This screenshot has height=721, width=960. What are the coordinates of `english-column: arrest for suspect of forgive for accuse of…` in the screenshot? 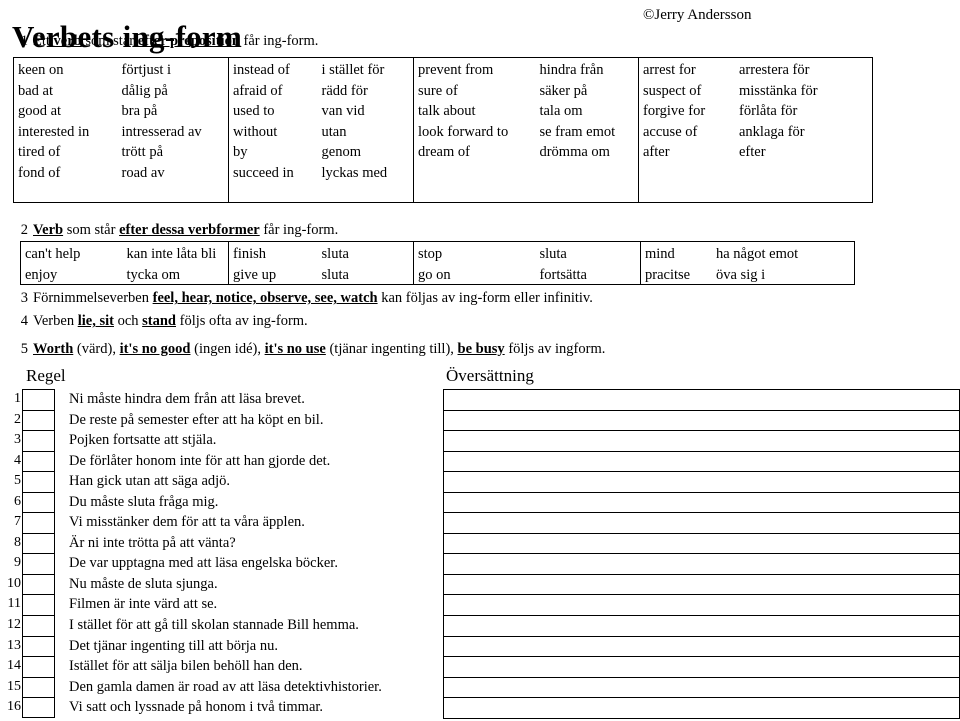 It's located at (684, 131).